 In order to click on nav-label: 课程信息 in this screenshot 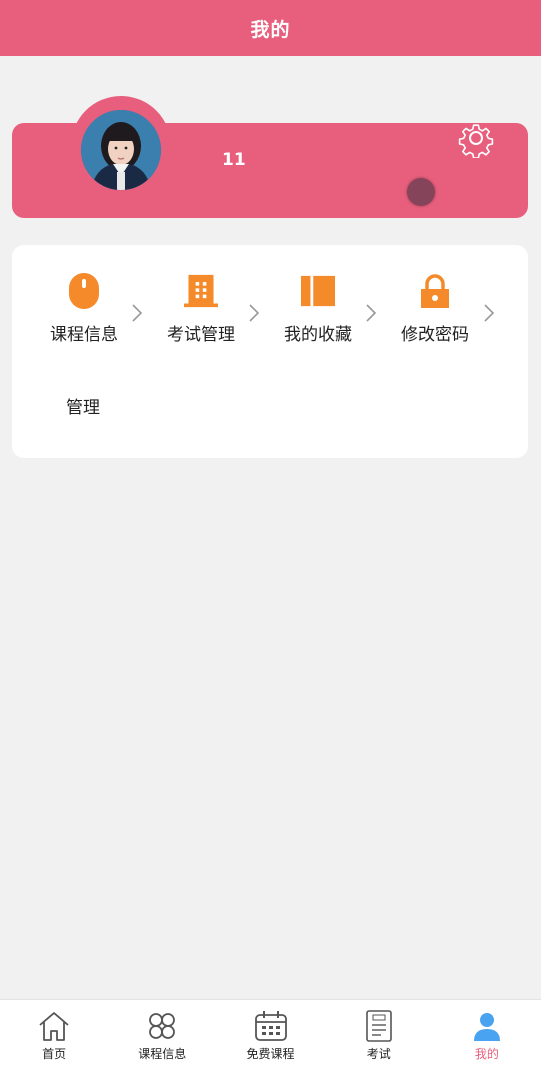, I will do `click(162, 1054)`.